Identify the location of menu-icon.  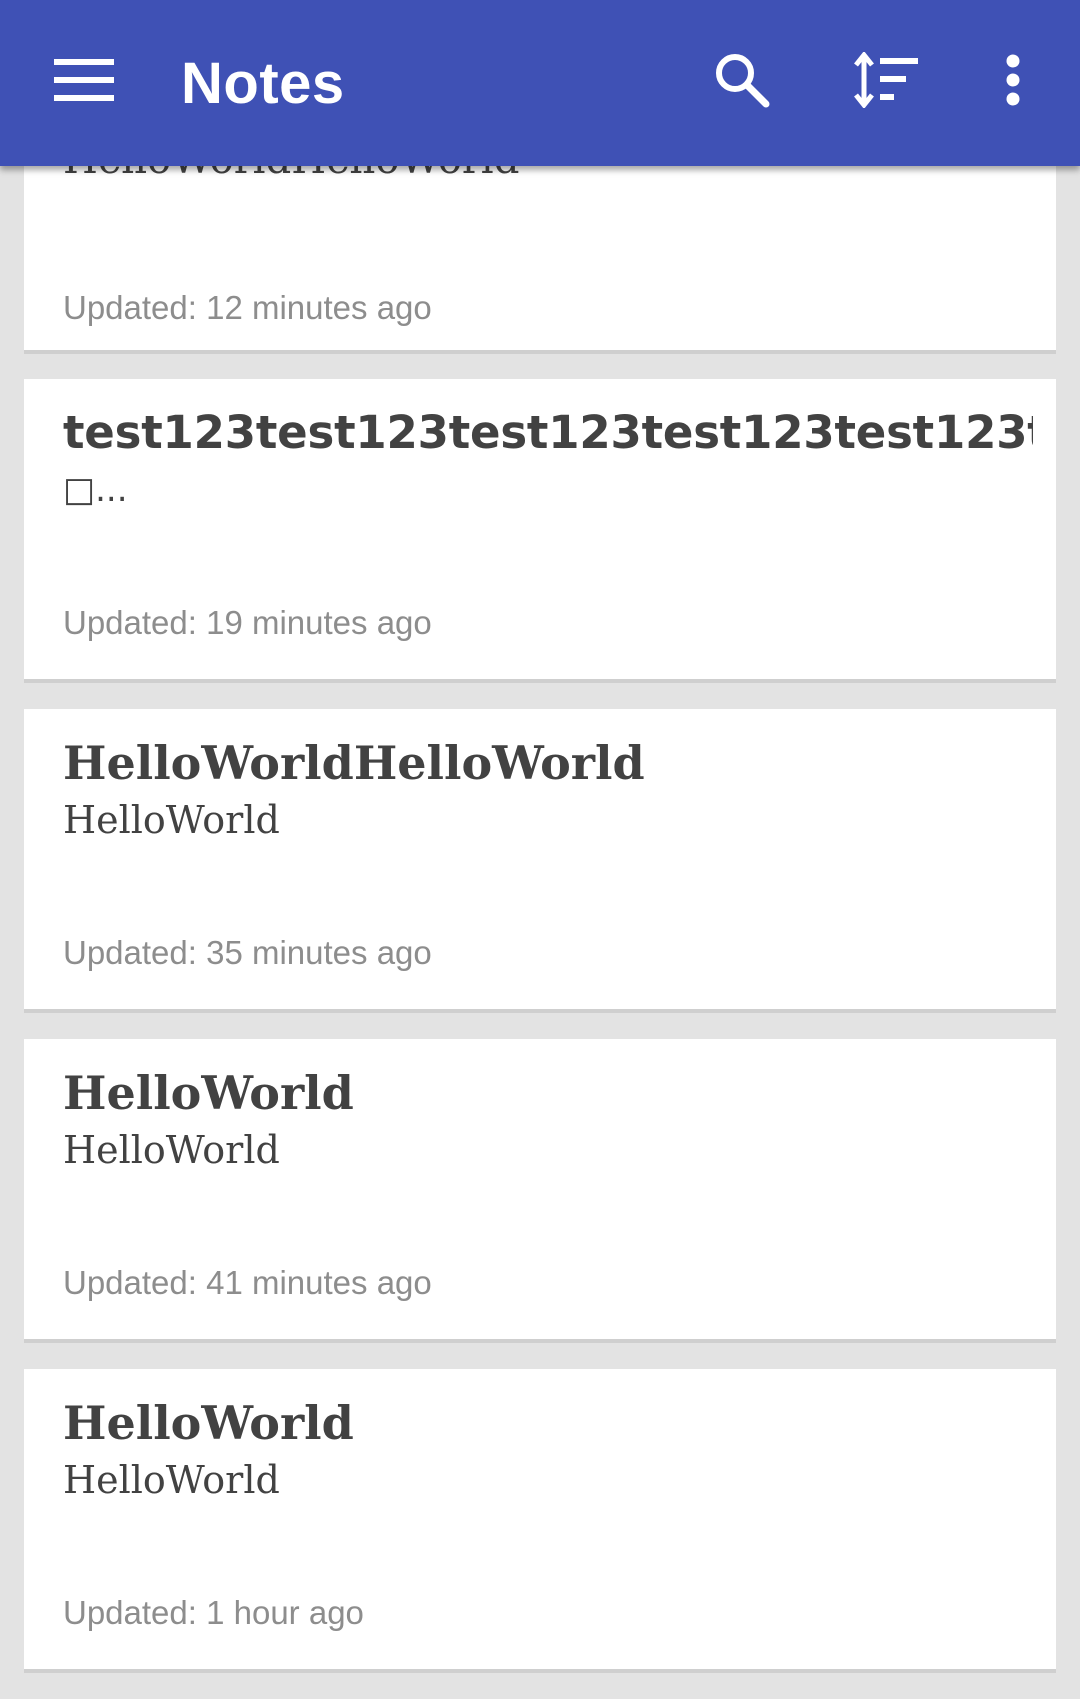
(84, 82).